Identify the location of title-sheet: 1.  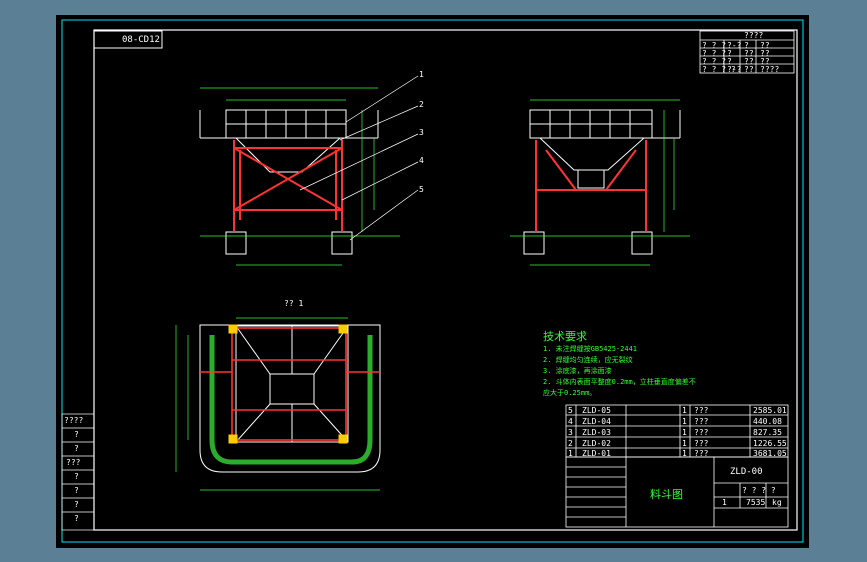
(724, 502).